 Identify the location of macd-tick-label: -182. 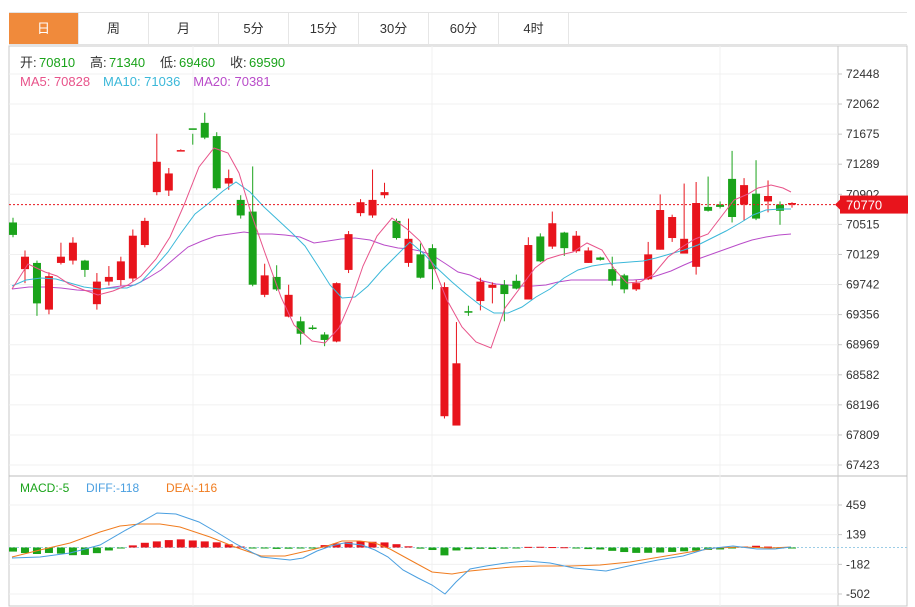
(858, 564).